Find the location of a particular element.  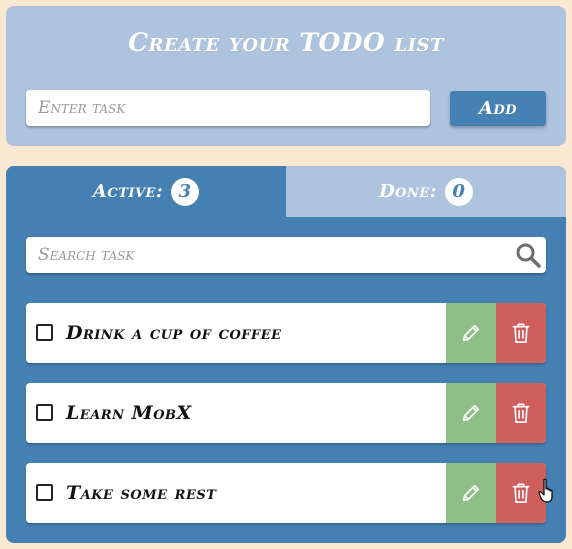

tab-active: Active: 3 is located at coordinates (146, 191).